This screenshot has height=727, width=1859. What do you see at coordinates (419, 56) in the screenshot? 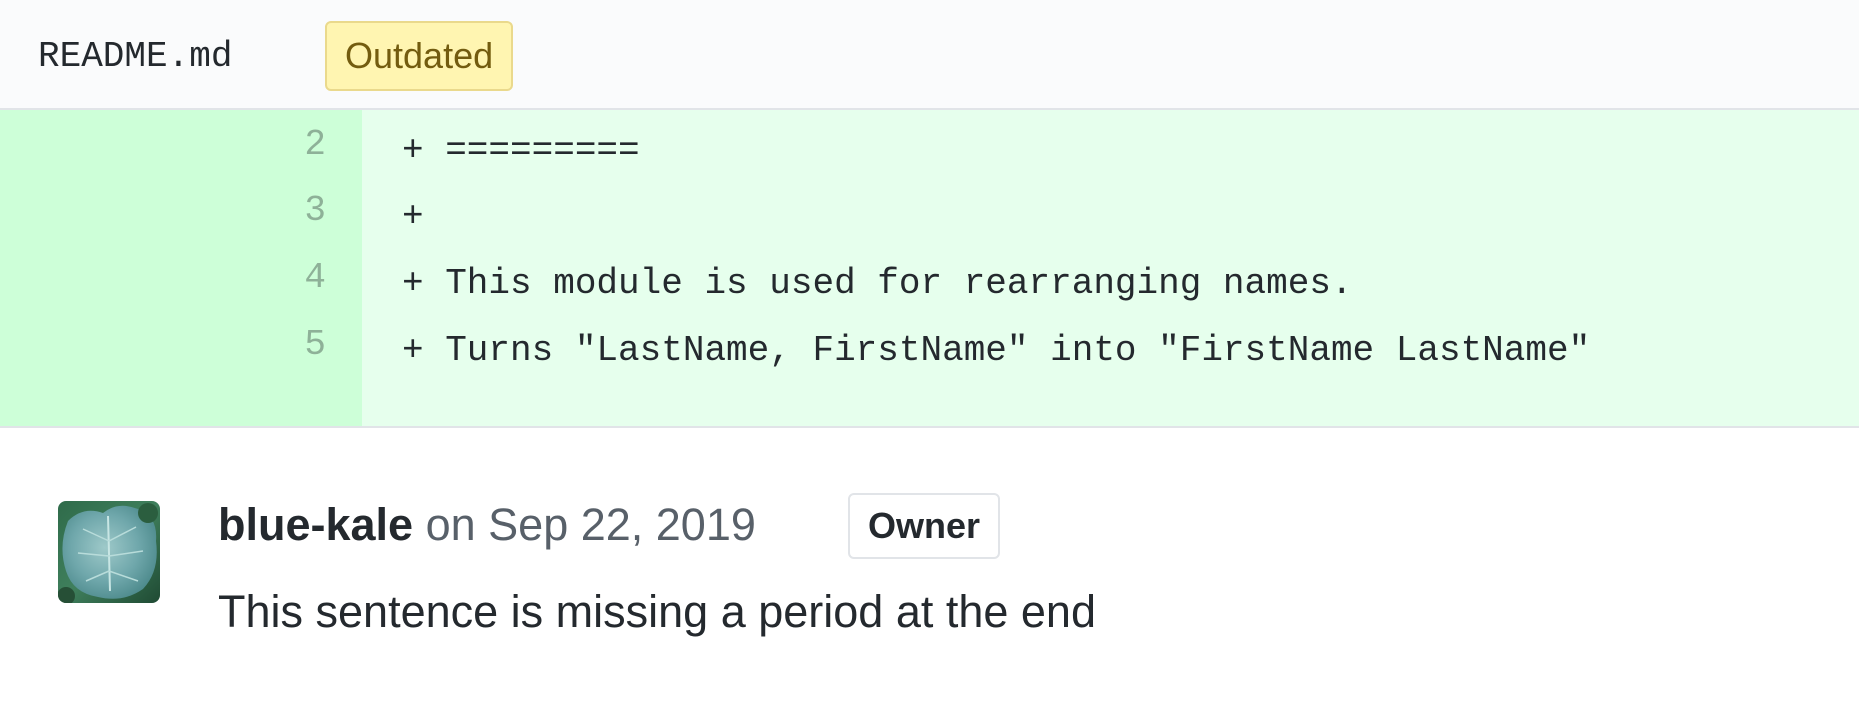
I see `outdated-badge: Outdated` at bounding box center [419, 56].